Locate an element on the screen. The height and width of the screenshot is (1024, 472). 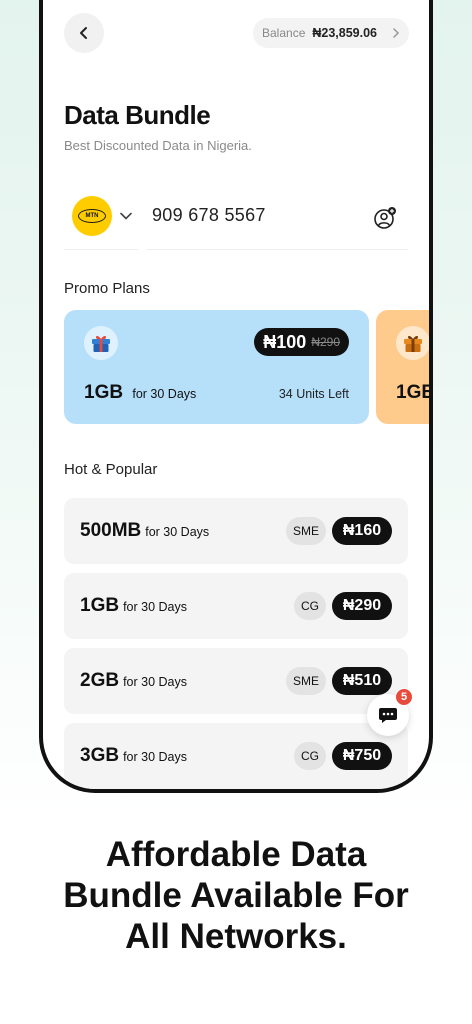
promo-size: 1GB for 30 Days is located at coordinates (140, 393).